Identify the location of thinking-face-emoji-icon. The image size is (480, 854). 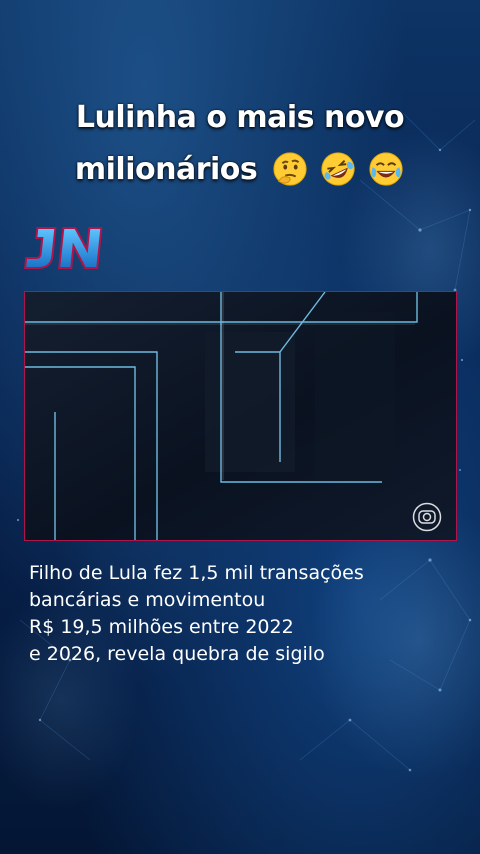
(290, 168).